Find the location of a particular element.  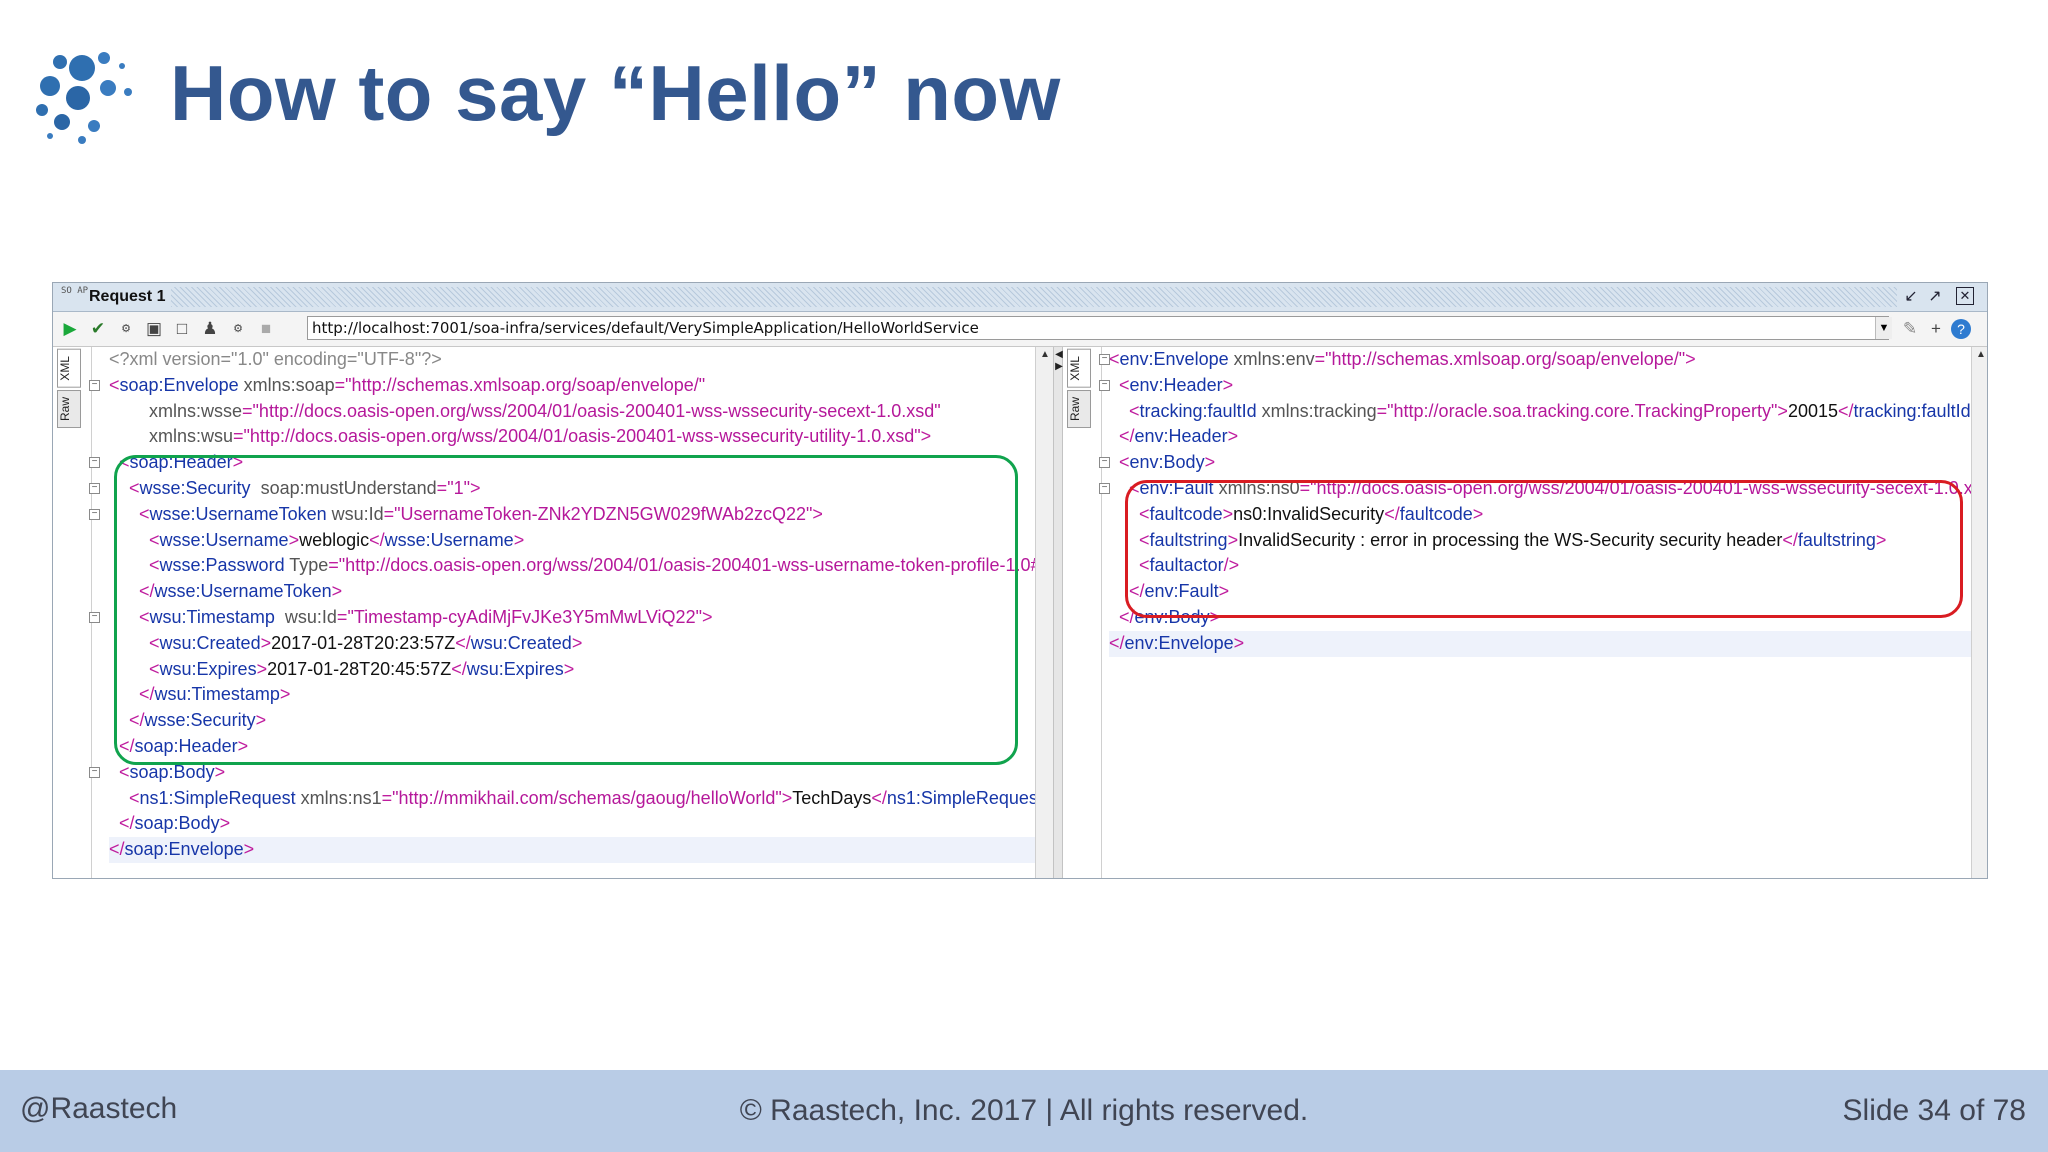

add-icon: + is located at coordinates (1936, 329).